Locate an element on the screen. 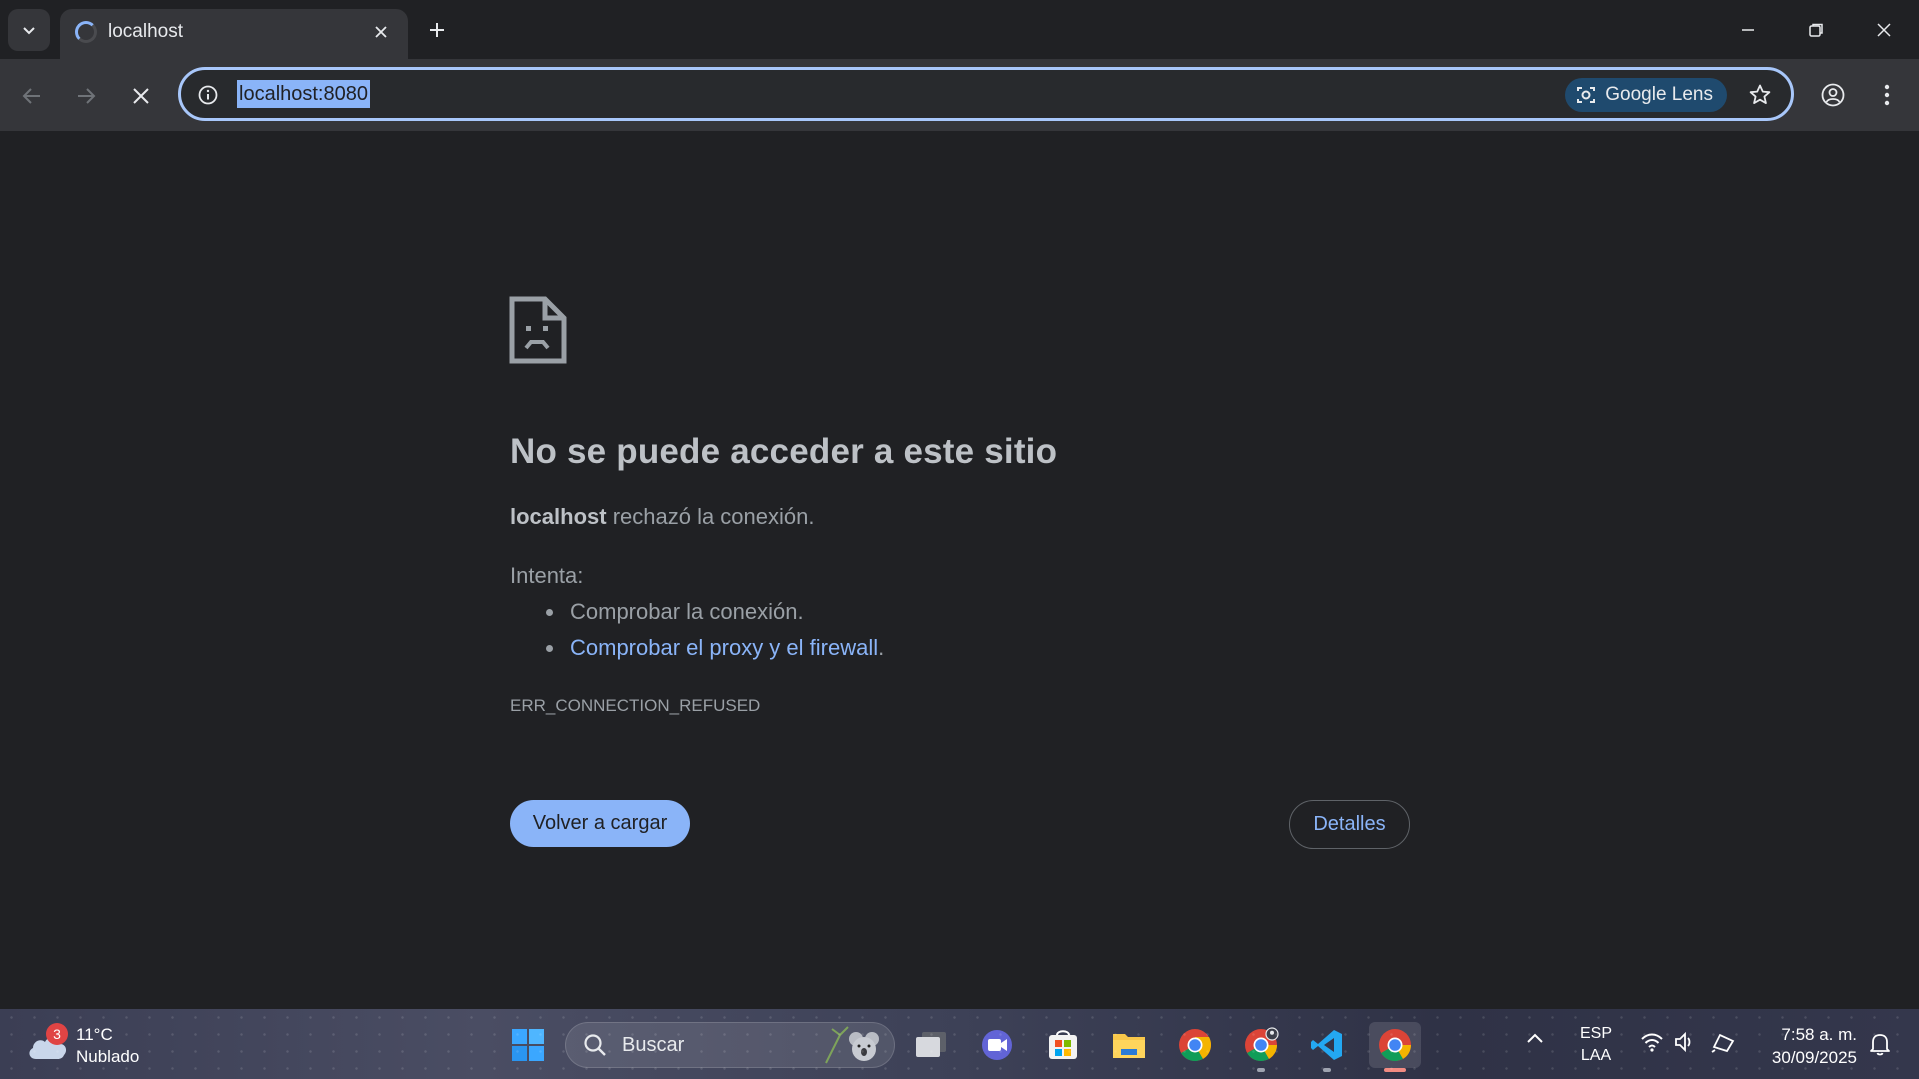 The width and height of the screenshot is (1919, 1079). task-view-icon is located at coordinates (931, 1044).